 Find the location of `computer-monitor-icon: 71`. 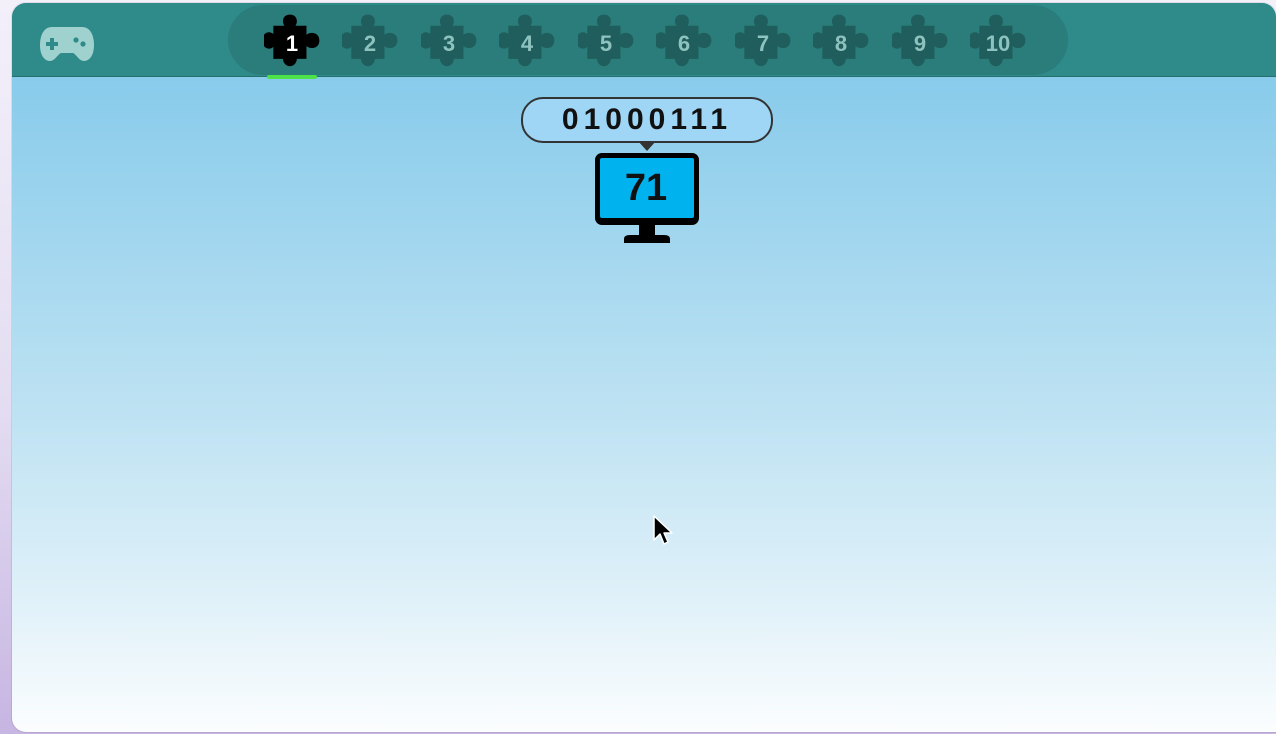

computer-monitor-icon: 71 is located at coordinates (648, 199).